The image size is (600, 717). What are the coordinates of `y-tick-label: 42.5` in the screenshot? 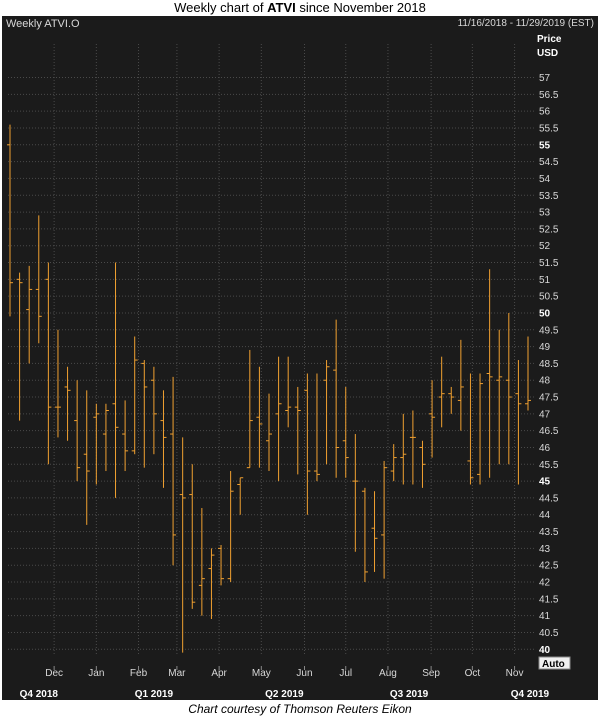 It's located at (549, 566).